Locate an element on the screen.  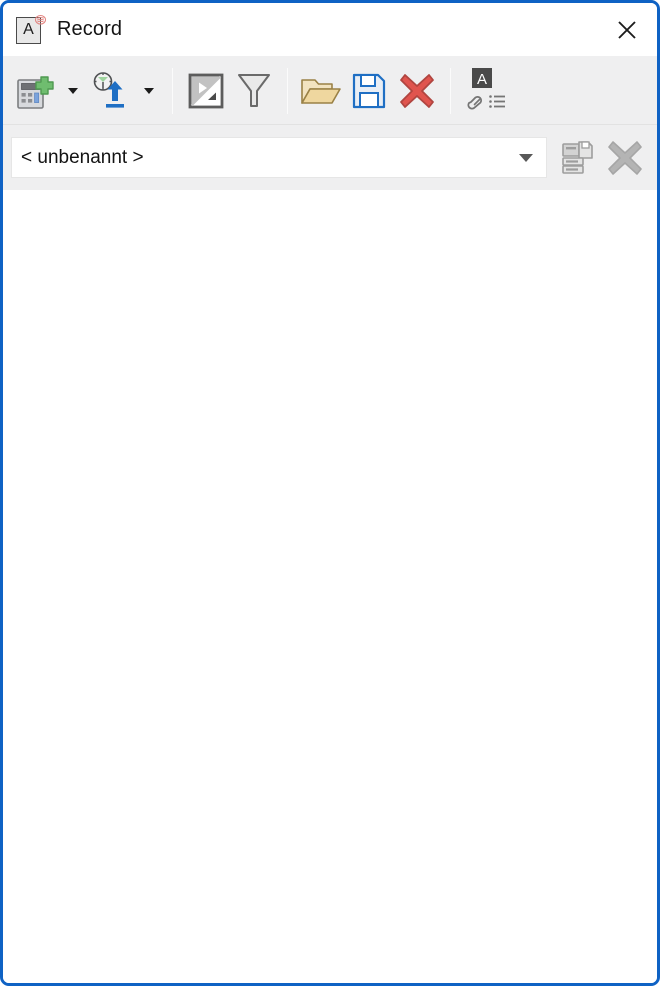
red-x-delete-icon is located at coordinates (417, 90).